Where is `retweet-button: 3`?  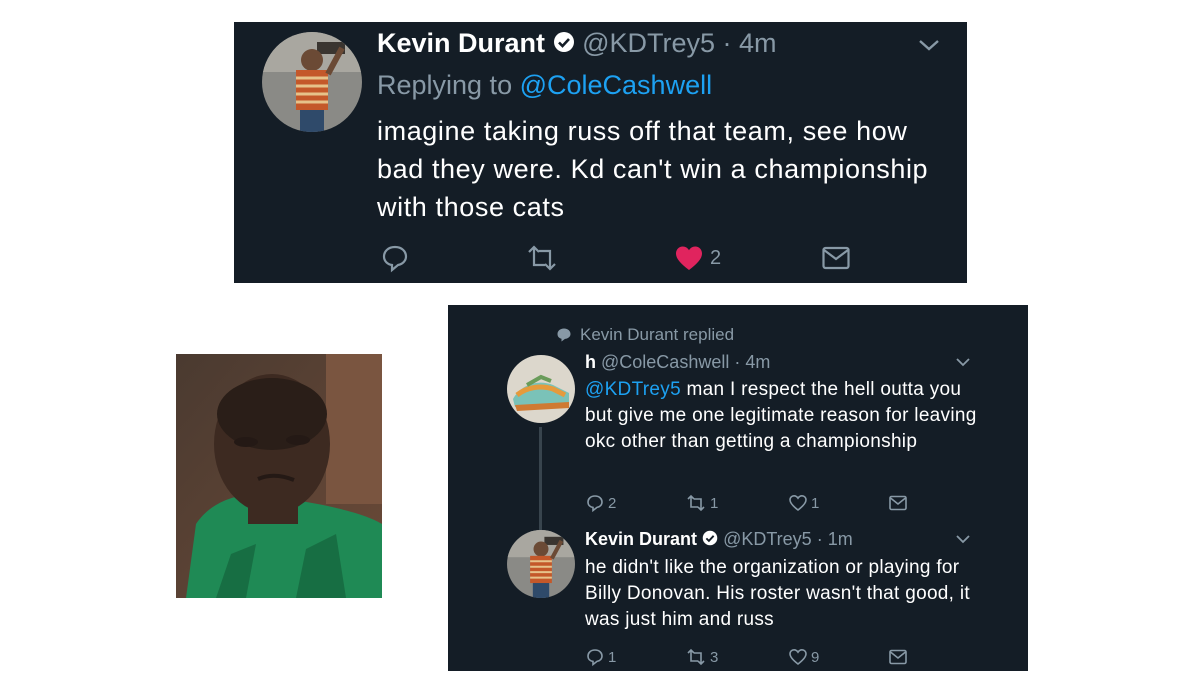 retweet-button: 3 is located at coordinates (701, 657).